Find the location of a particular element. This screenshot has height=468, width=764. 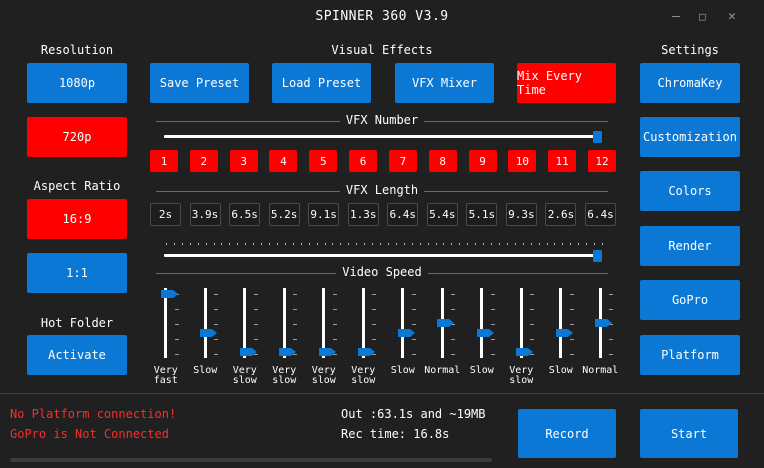

vfx-length-6-value: 1.3s is located at coordinates (363, 214).